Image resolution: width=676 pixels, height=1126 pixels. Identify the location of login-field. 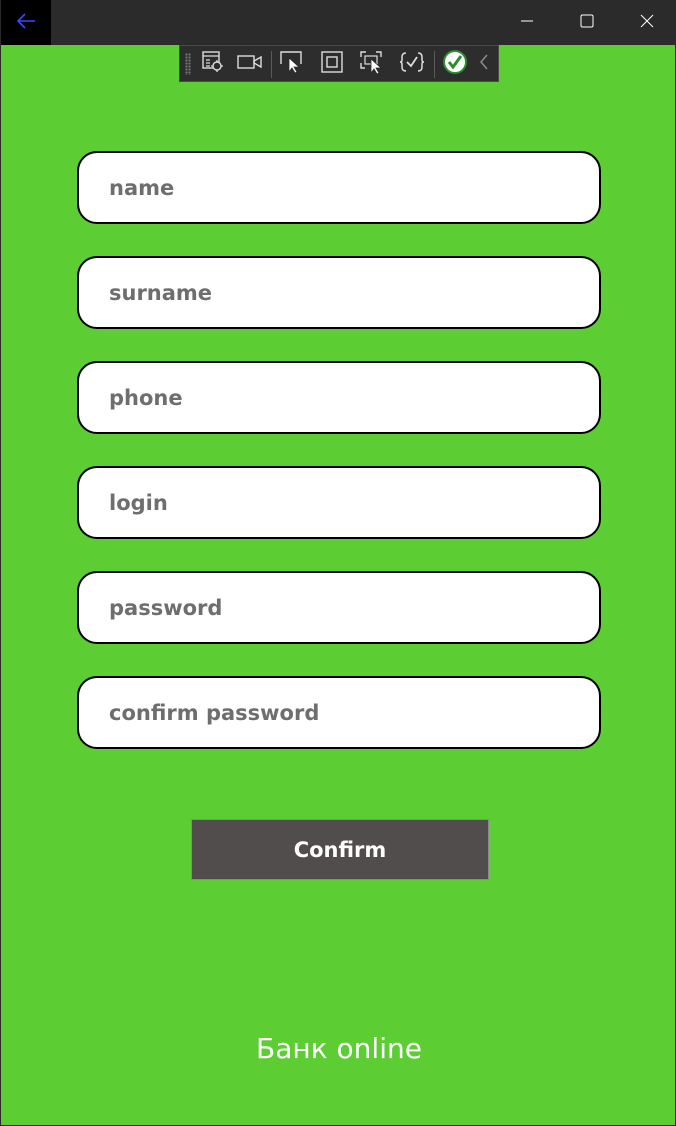
(339, 502).